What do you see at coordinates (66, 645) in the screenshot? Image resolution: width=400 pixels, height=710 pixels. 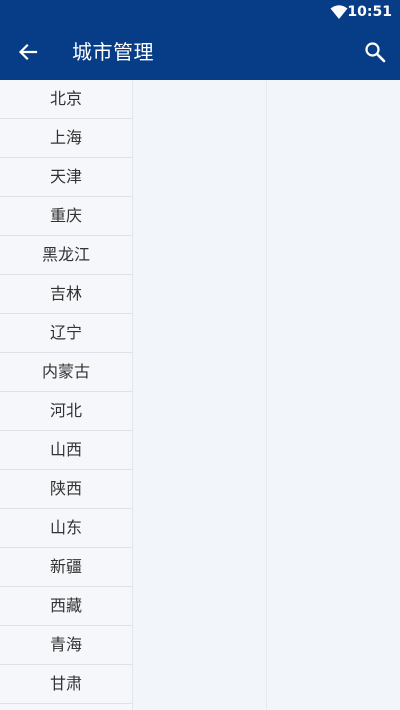 I see `province-item: 青海` at bounding box center [66, 645].